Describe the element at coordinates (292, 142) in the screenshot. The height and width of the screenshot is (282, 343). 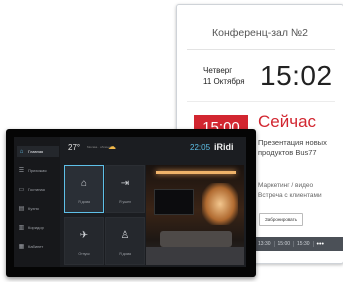
I see `meeting-title-line: Презентация новых` at that location.